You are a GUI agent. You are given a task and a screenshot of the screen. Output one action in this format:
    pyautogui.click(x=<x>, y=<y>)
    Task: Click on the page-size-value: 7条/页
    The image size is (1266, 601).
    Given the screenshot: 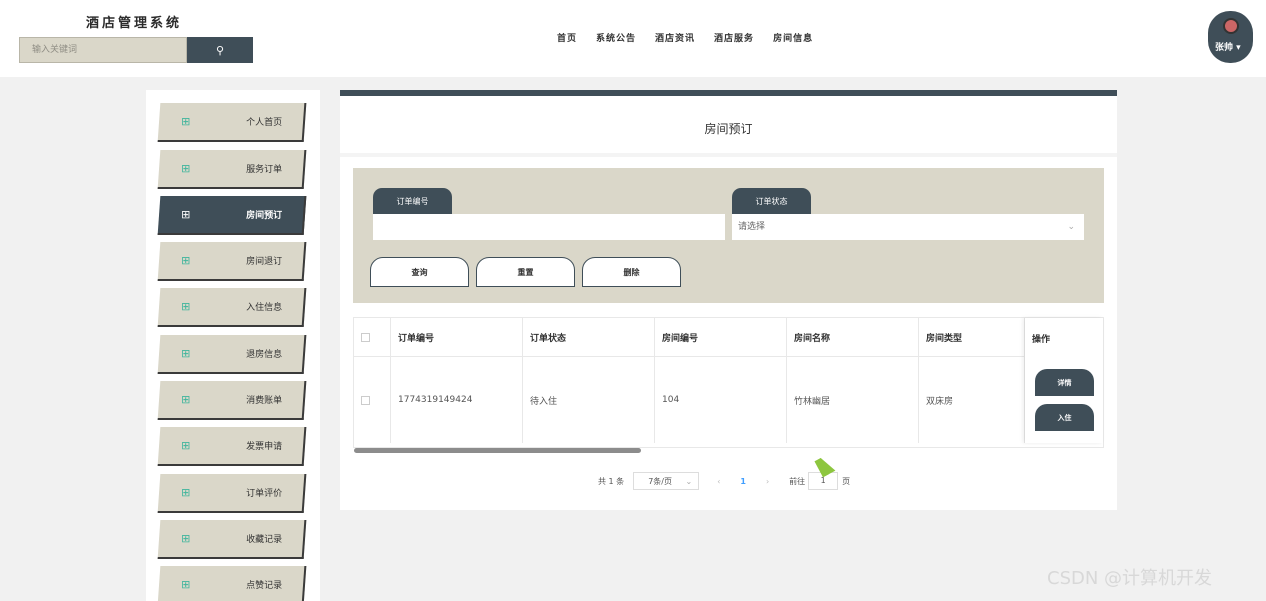 What is the action you would take?
    pyautogui.click(x=660, y=481)
    